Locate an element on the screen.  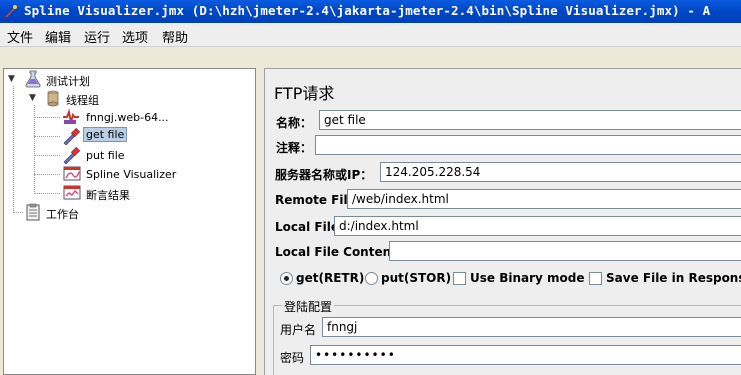
panel-splitter is located at coordinates (260, 221).